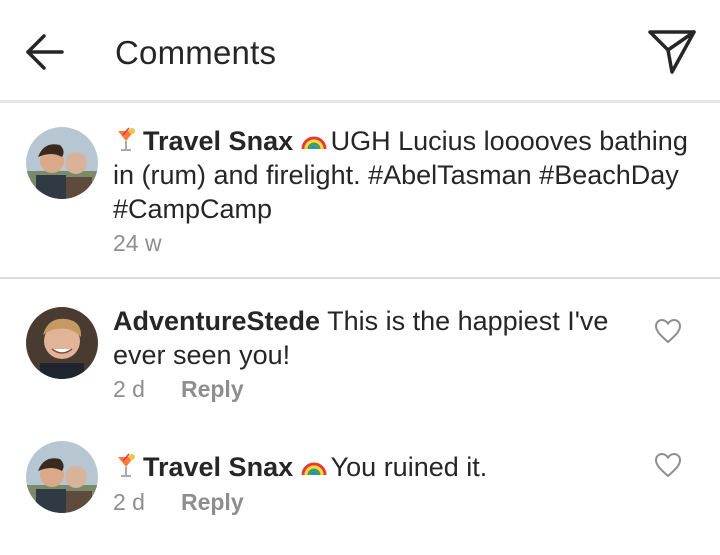  I want to click on comment-line-1: This is the happiest I've, so click(468, 321).